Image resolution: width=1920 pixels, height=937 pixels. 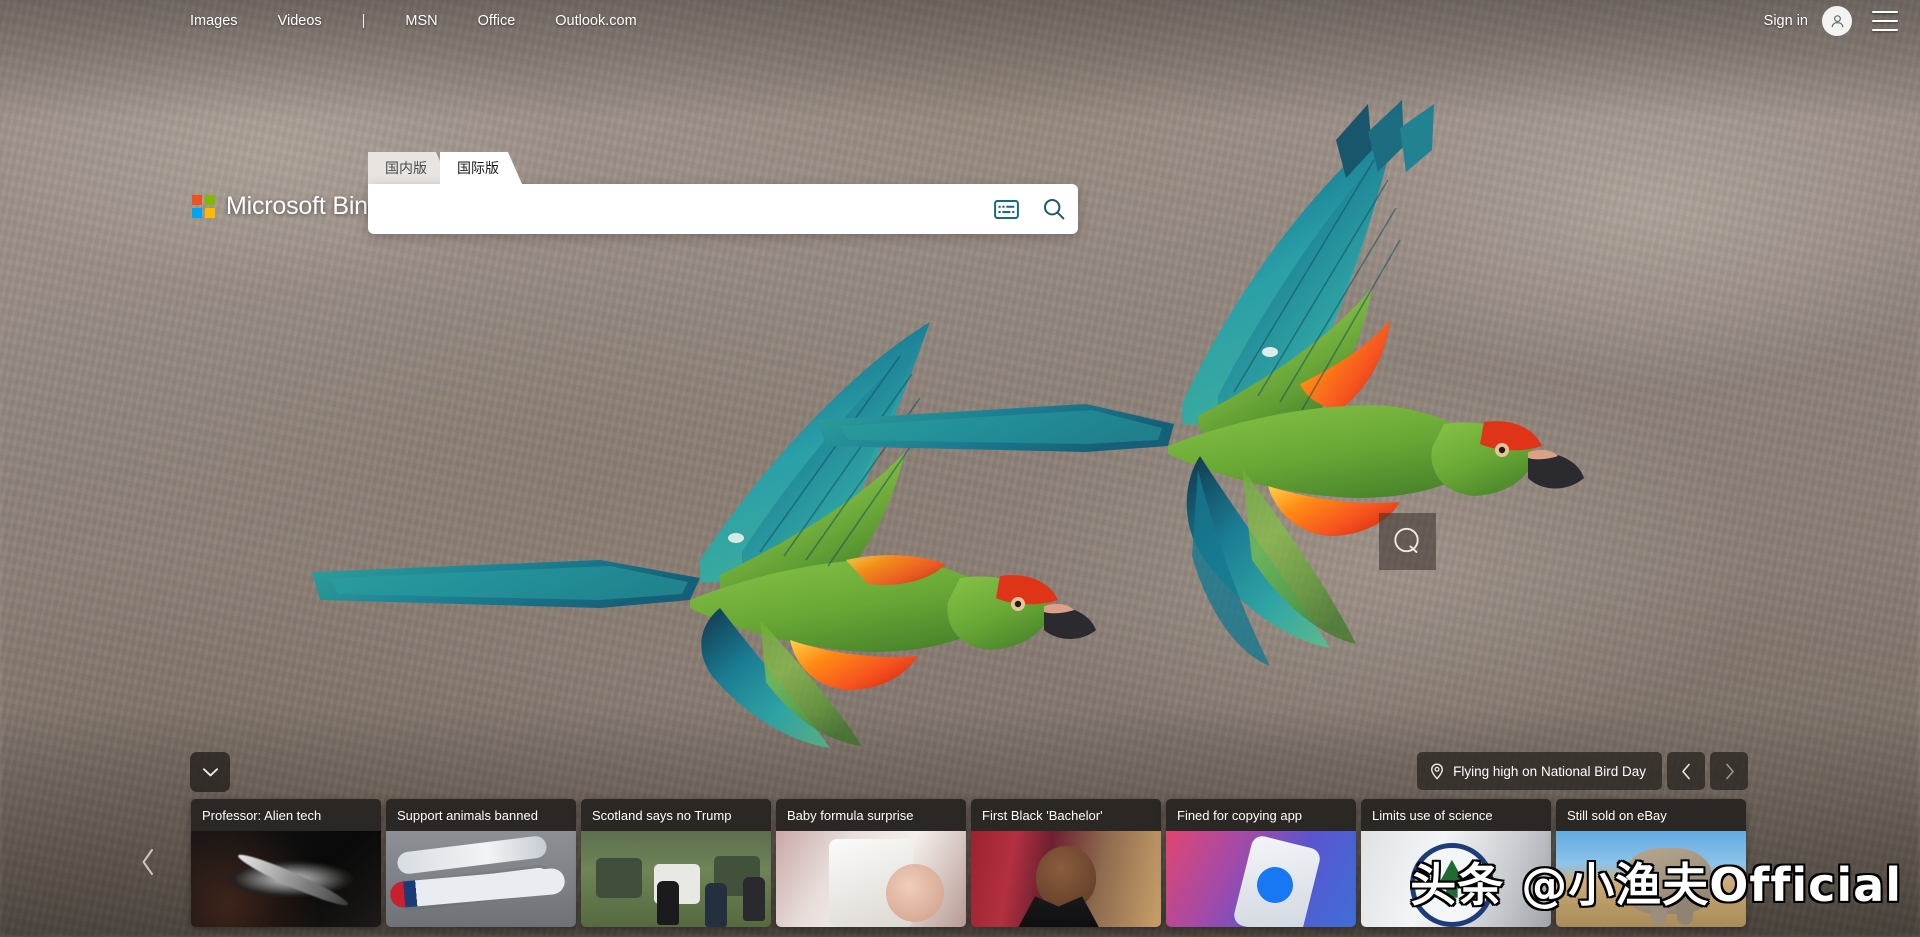 I want to click on watermark: 头条 @小渔夫Official, so click(x=1656, y=885).